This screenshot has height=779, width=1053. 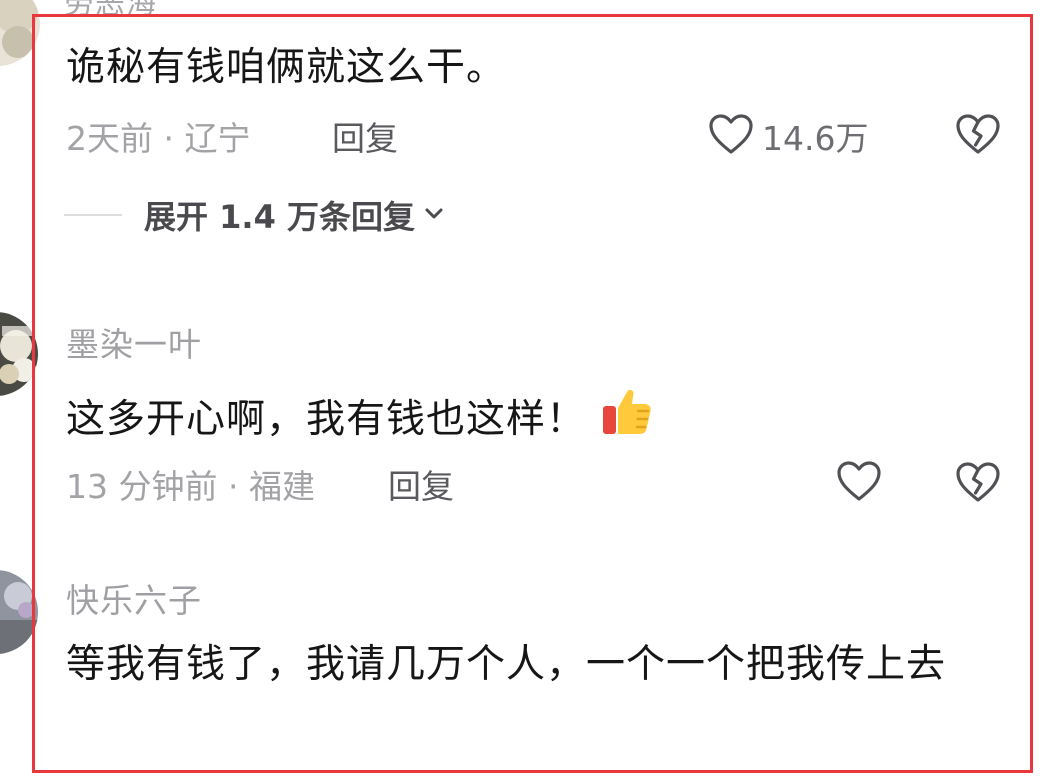 I want to click on comment-text: 等我有钱了，我请几万个人，一个一个把我传上去, so click(x=506, y=664).